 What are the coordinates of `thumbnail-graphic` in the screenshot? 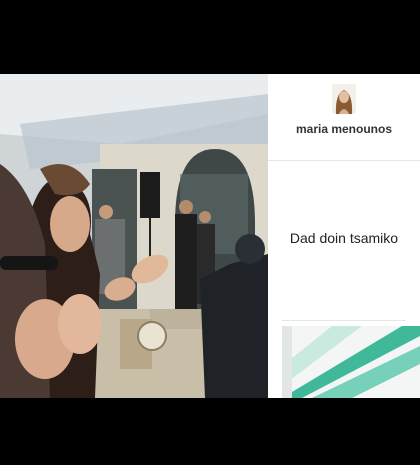 It's located at (351, 362).